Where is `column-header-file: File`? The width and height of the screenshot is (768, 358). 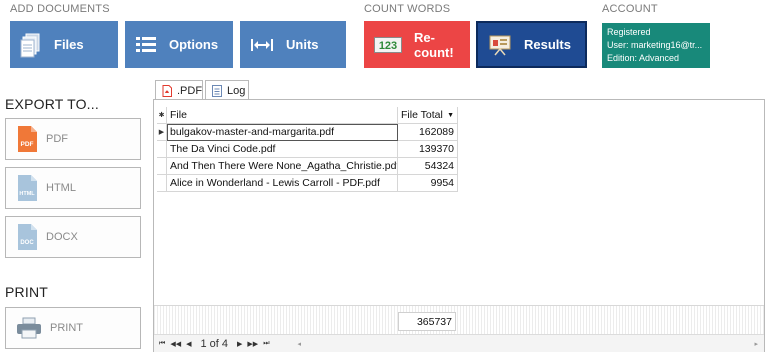
column-header-file: File is located at coordinates (282, 115).